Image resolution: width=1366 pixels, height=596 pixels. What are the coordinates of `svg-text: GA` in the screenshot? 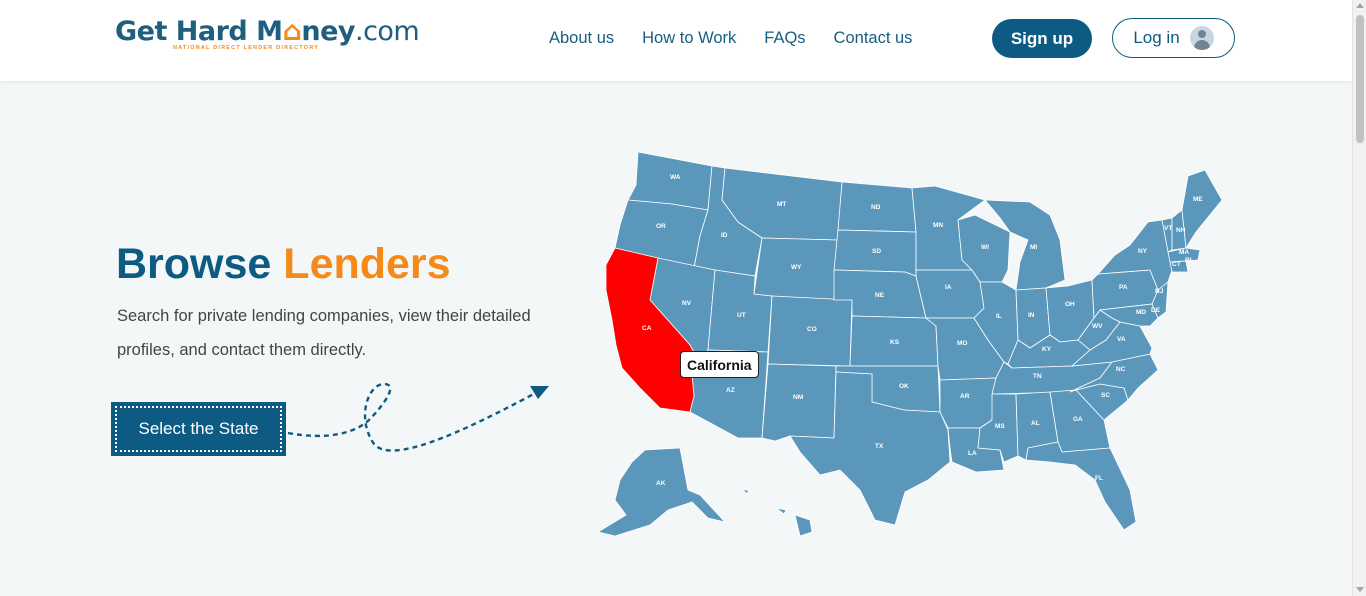 It's located at (1078, 419).